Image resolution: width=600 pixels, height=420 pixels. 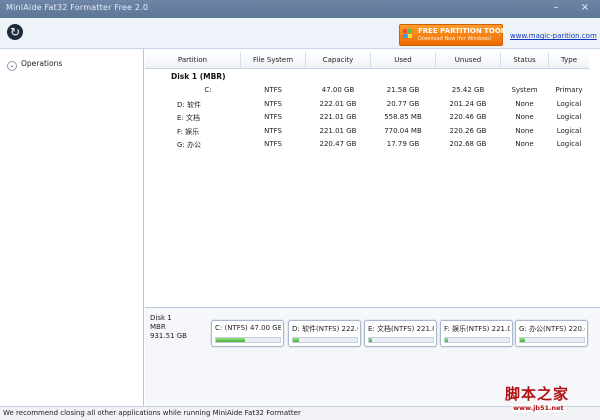 I want to click on partition-box: F: 娱乐(NTFS) 221.0, so click(x=476, y=333).